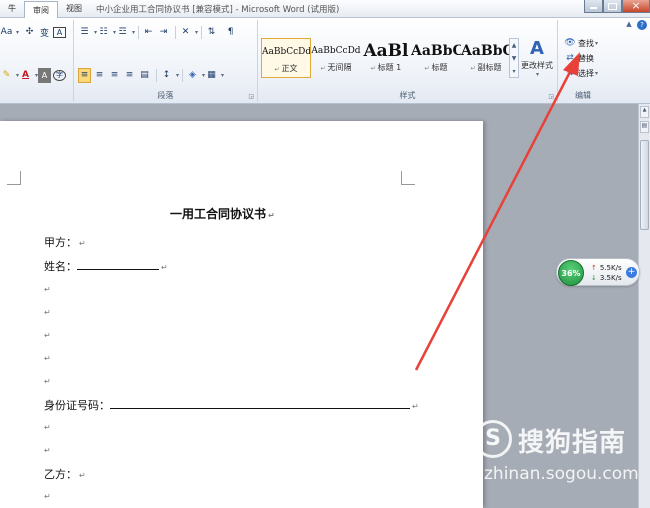  Describe the element at coordinates (230, 32) in the screenshot. I see `show-marks-icon: ¶` at that location.